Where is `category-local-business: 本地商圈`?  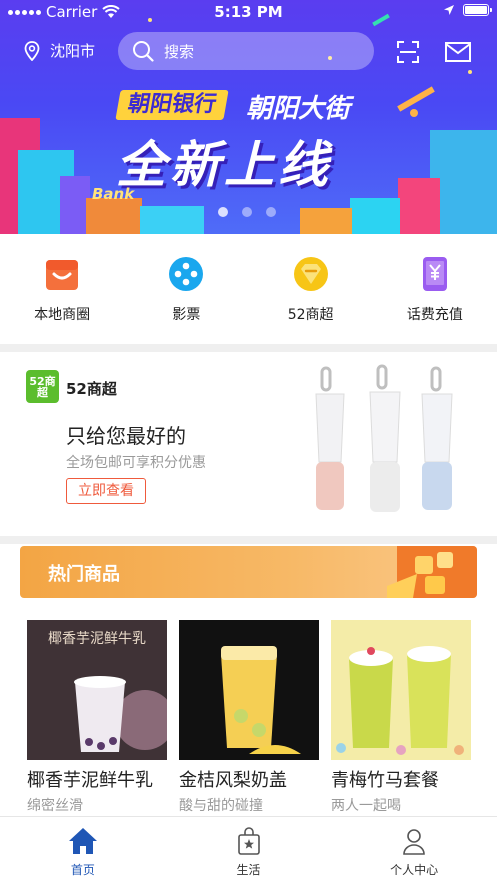 category-local-business: 本地商圈 is located at coordinates (62, 289).